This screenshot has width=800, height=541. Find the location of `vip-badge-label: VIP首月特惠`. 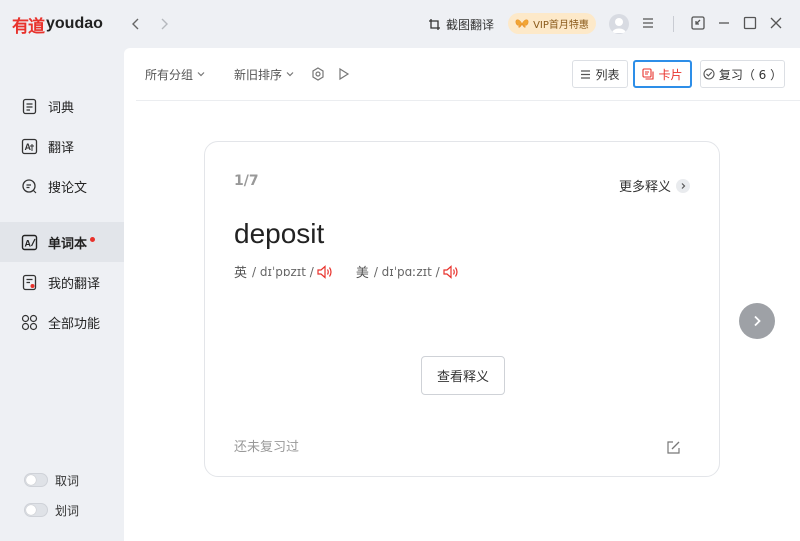

vip-badge-label: VIP首月特惠 is located at coordinates (561, 25).